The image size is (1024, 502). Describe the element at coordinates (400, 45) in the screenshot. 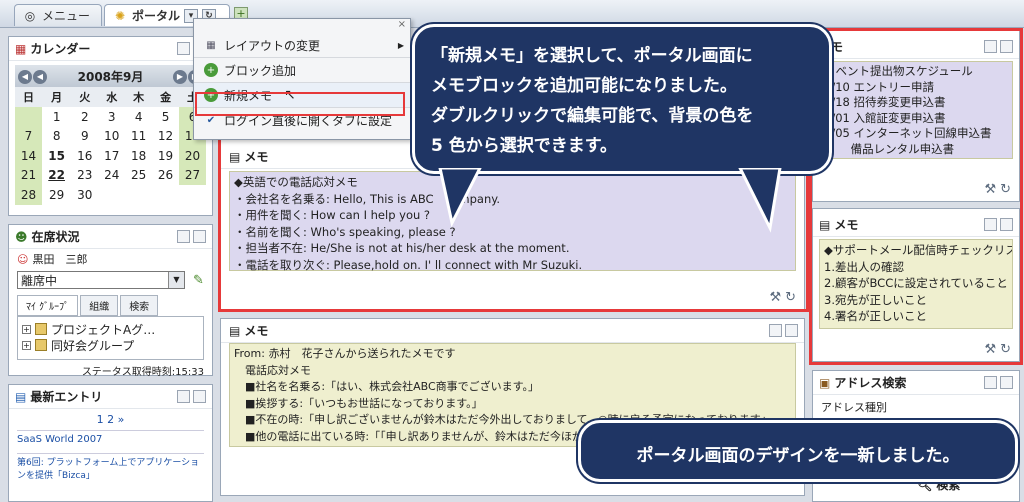

I see `submenu-arrow-icon: ▶` at that location.